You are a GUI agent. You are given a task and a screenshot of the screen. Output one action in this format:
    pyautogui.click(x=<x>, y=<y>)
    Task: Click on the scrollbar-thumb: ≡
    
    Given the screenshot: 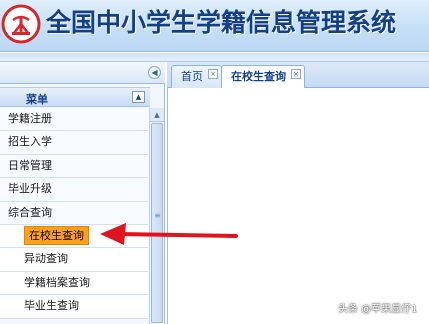 What is the action you would take?
    pyautogui.click(x=157, y=223)
    